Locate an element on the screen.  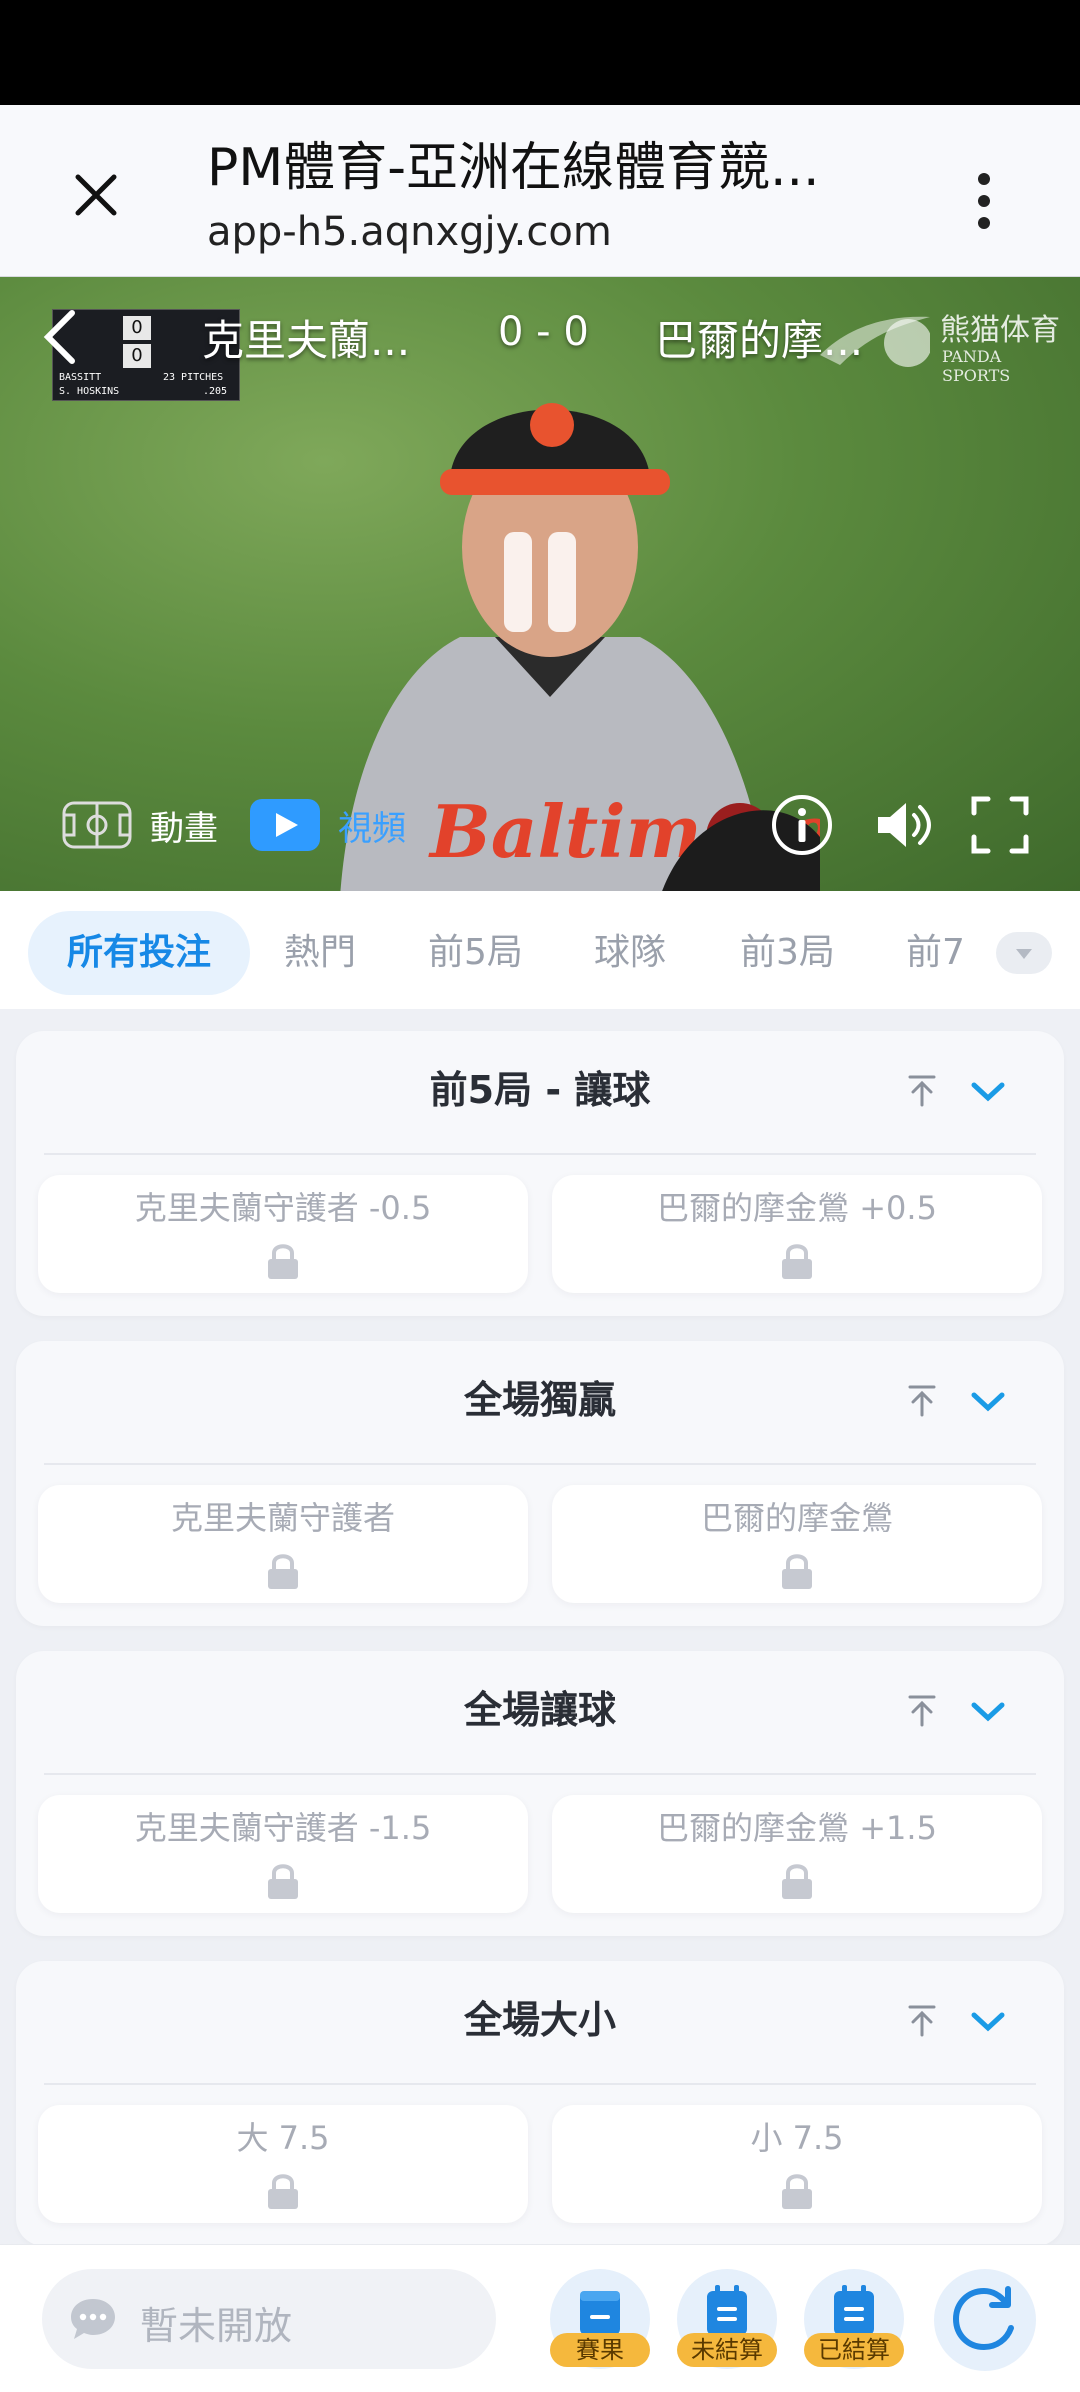
bet-option: 大 7.5 is located at coordinates (283, 2164).